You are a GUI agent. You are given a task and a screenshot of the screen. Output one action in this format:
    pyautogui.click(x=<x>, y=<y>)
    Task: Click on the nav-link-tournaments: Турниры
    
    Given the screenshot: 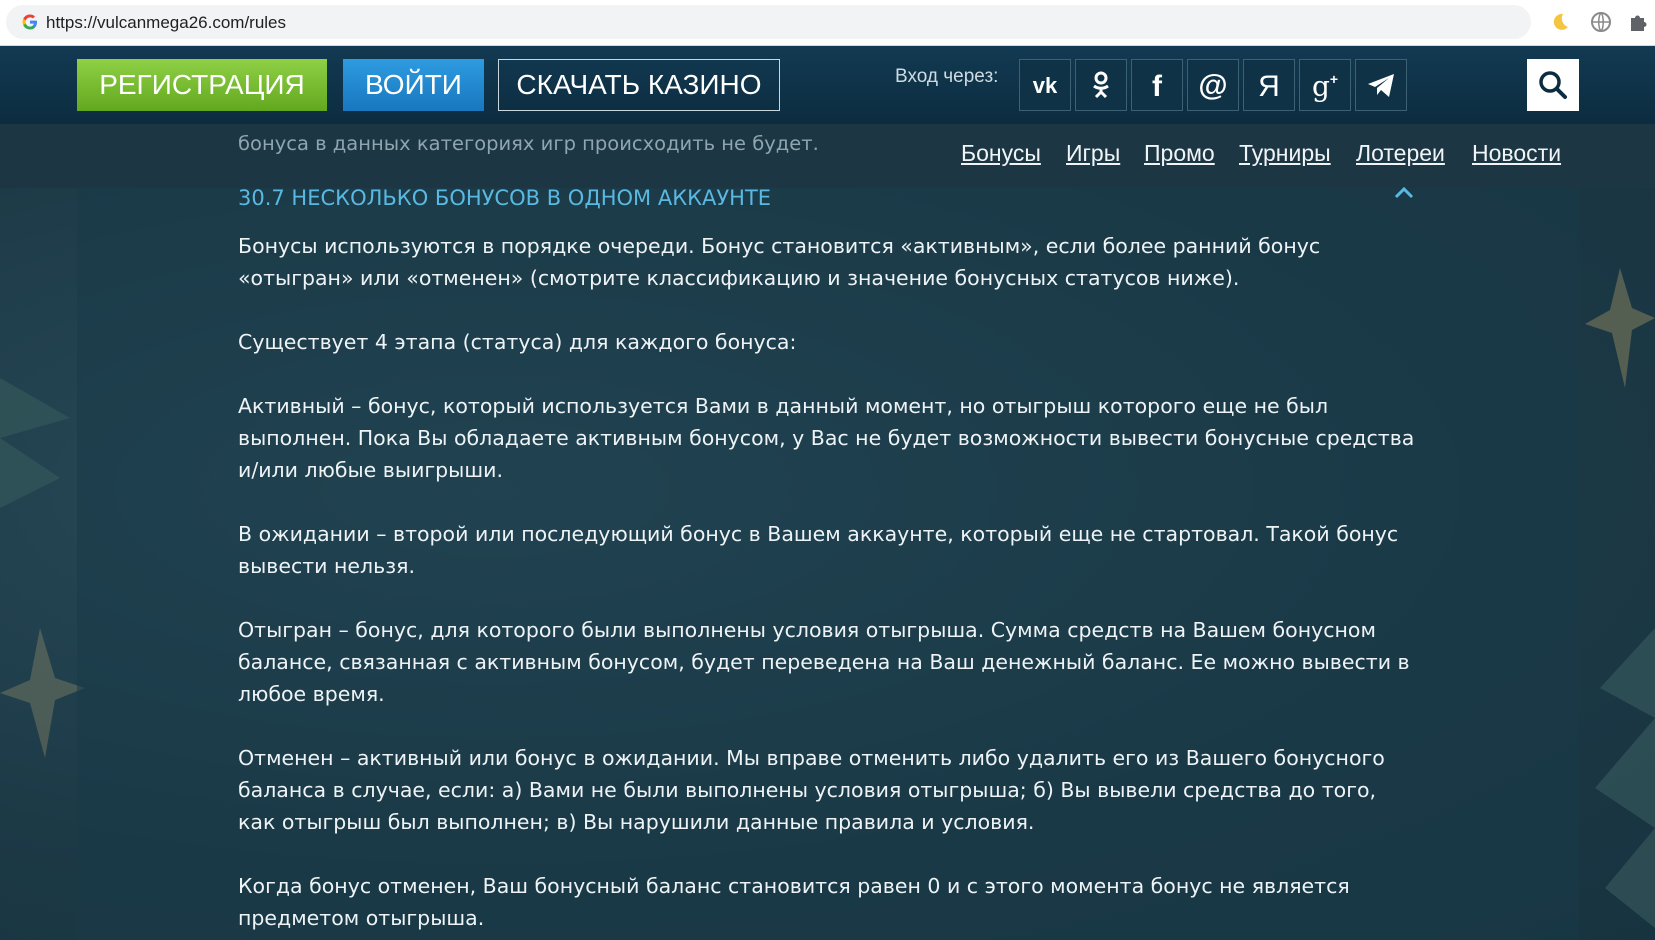 What is the action you would take?
    pyautogui.click(x=1285, y=153)
    